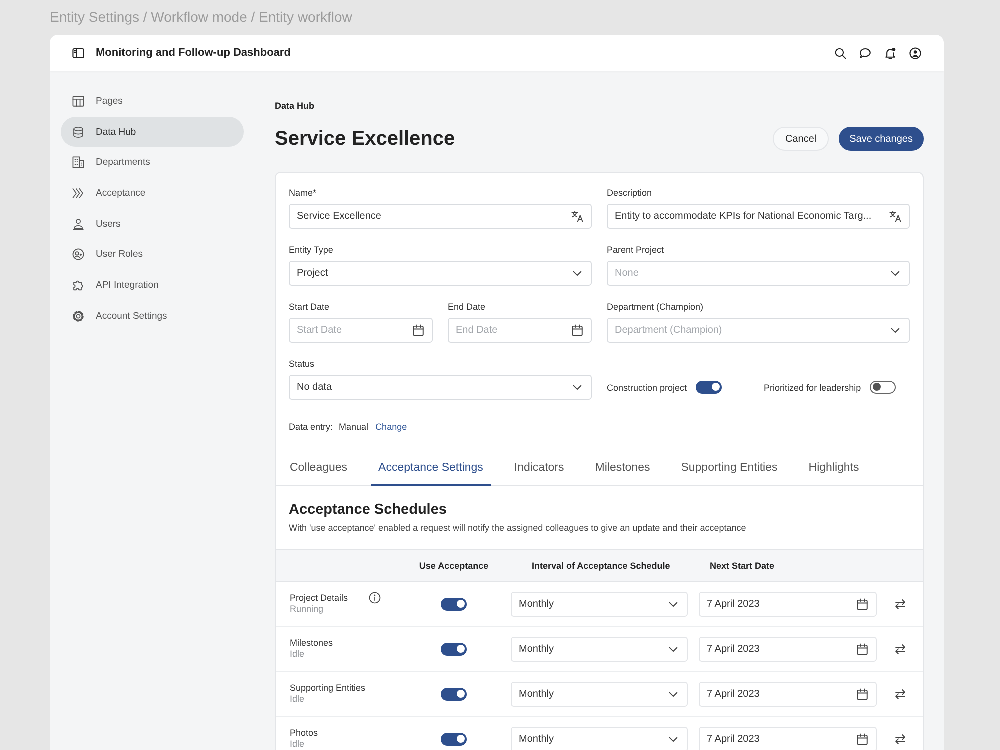 Image resolution: width=1000 pixels, height=750 pixels. Describe the element at coordinates (890, 53) in the screenshot. I see `bell-icon` at that location.